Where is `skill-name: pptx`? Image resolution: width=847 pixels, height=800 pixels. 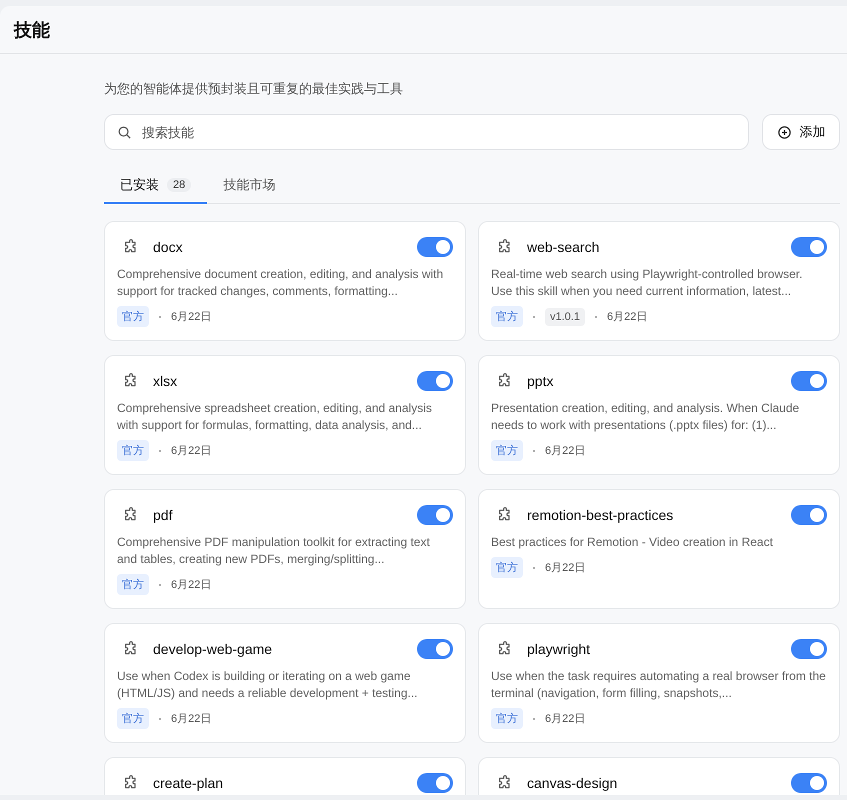
skill-name: pptx is located at coordinates (540, 381).